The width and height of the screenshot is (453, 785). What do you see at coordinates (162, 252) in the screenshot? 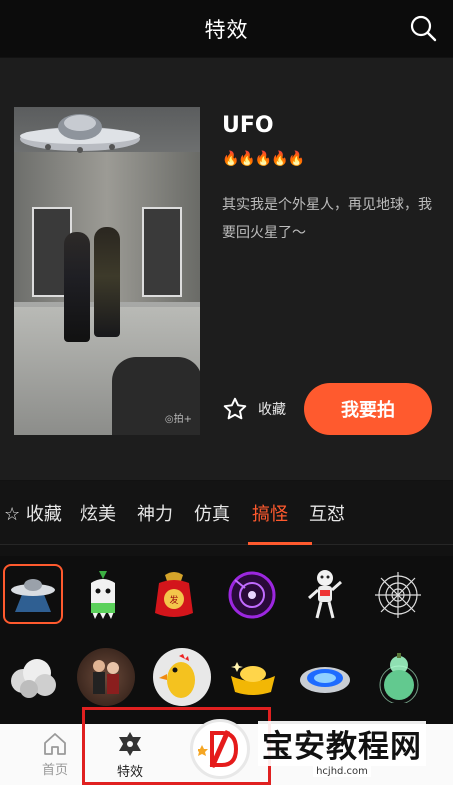
I see `preview-shelf` at bounding box center [162, 252].